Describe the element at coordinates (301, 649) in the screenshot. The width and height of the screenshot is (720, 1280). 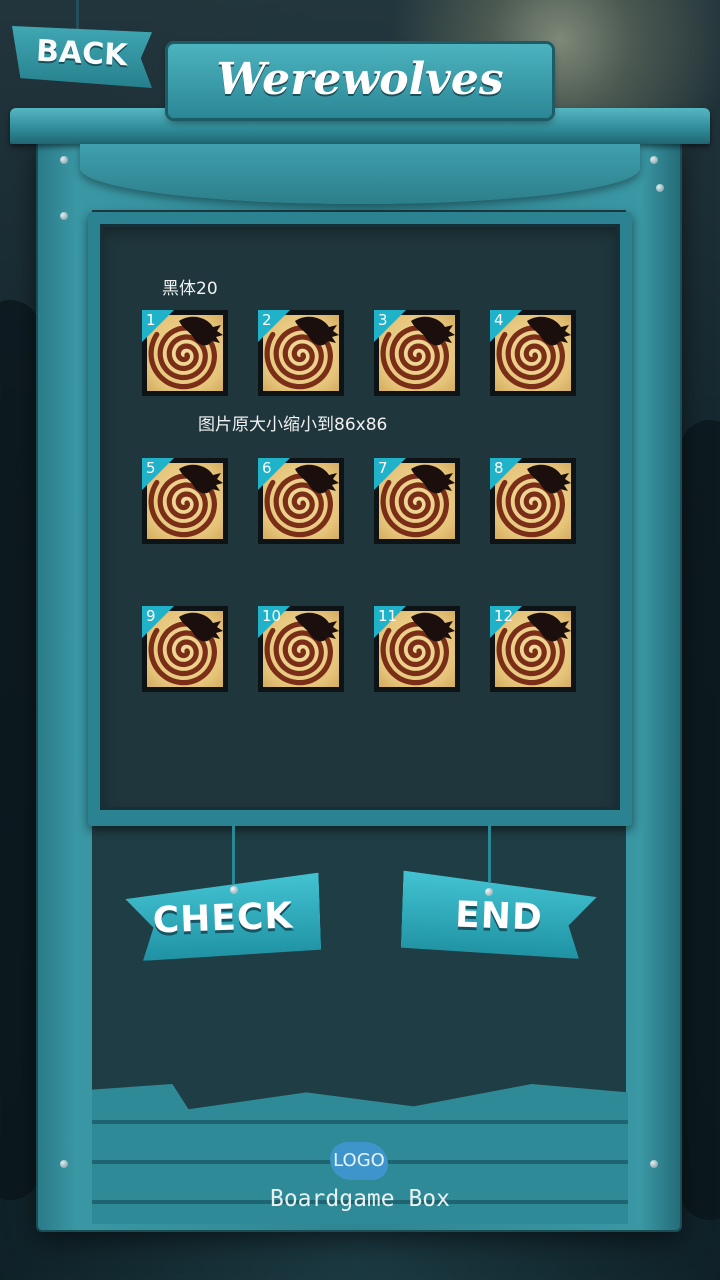
I see `role-card: 10` at that location.